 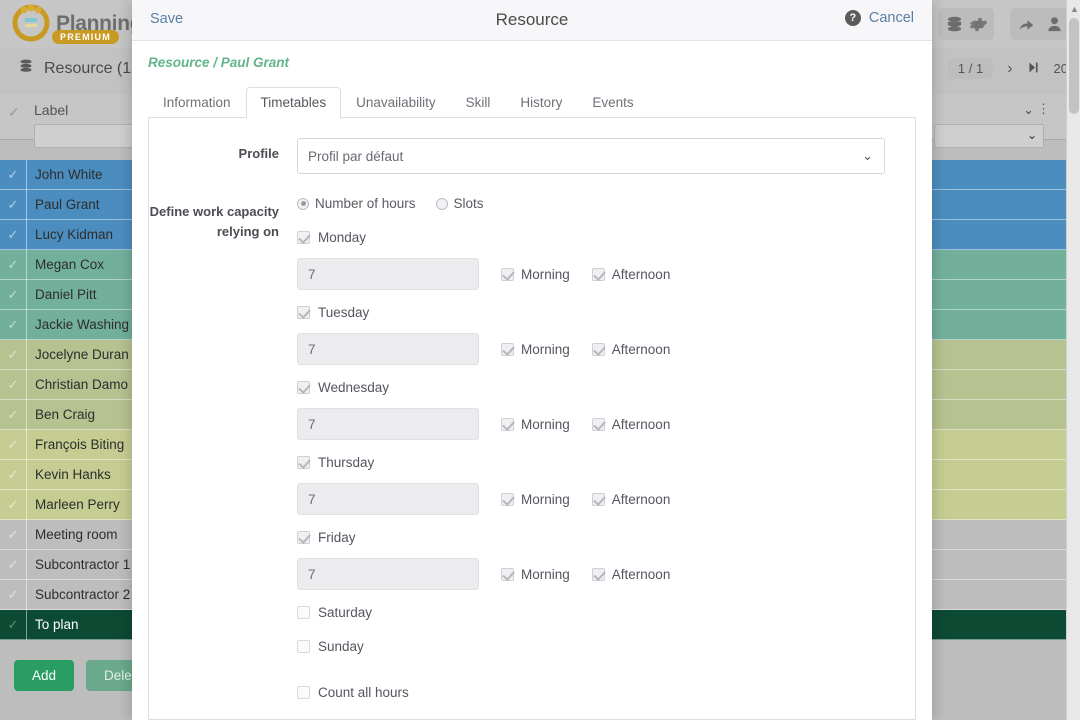 What do you see at coordinates (989, 136) in the screenshot?
I see `filter-select-right: ⌄` at bounding box center [989, 136].